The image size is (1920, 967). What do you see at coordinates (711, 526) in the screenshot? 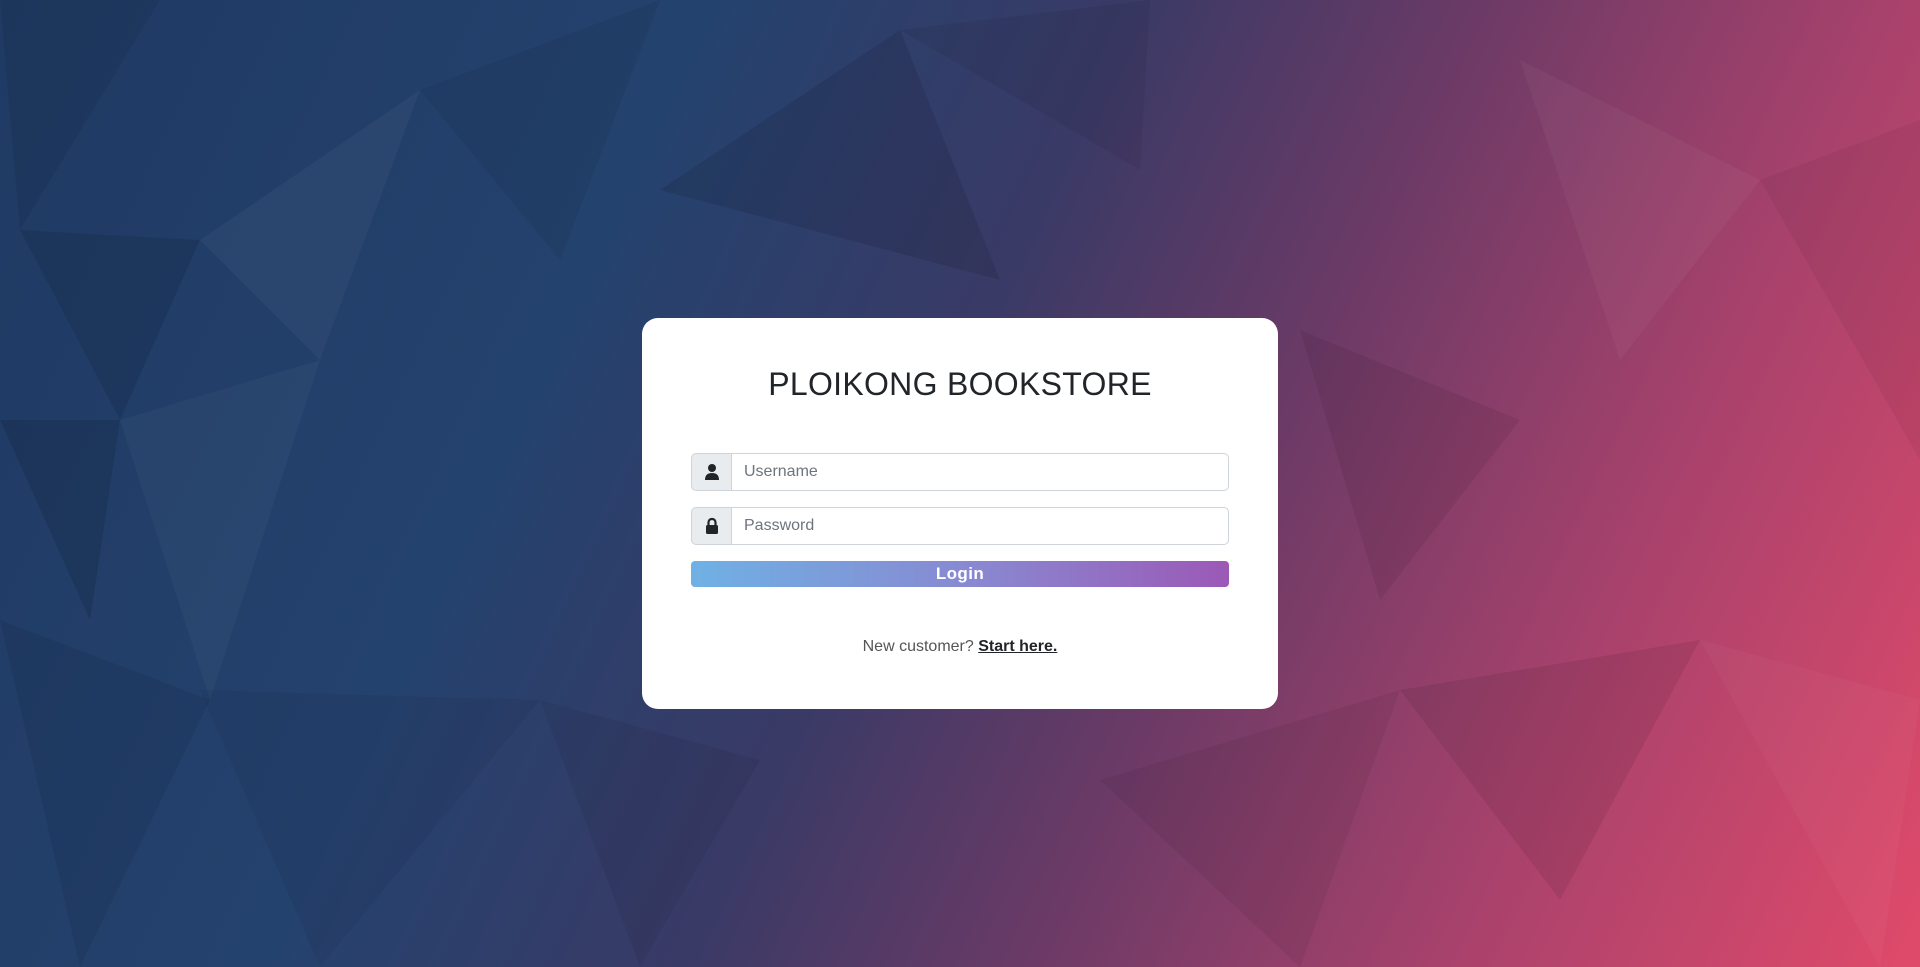
I see `lock-icon` at bounding box center [711, 526].